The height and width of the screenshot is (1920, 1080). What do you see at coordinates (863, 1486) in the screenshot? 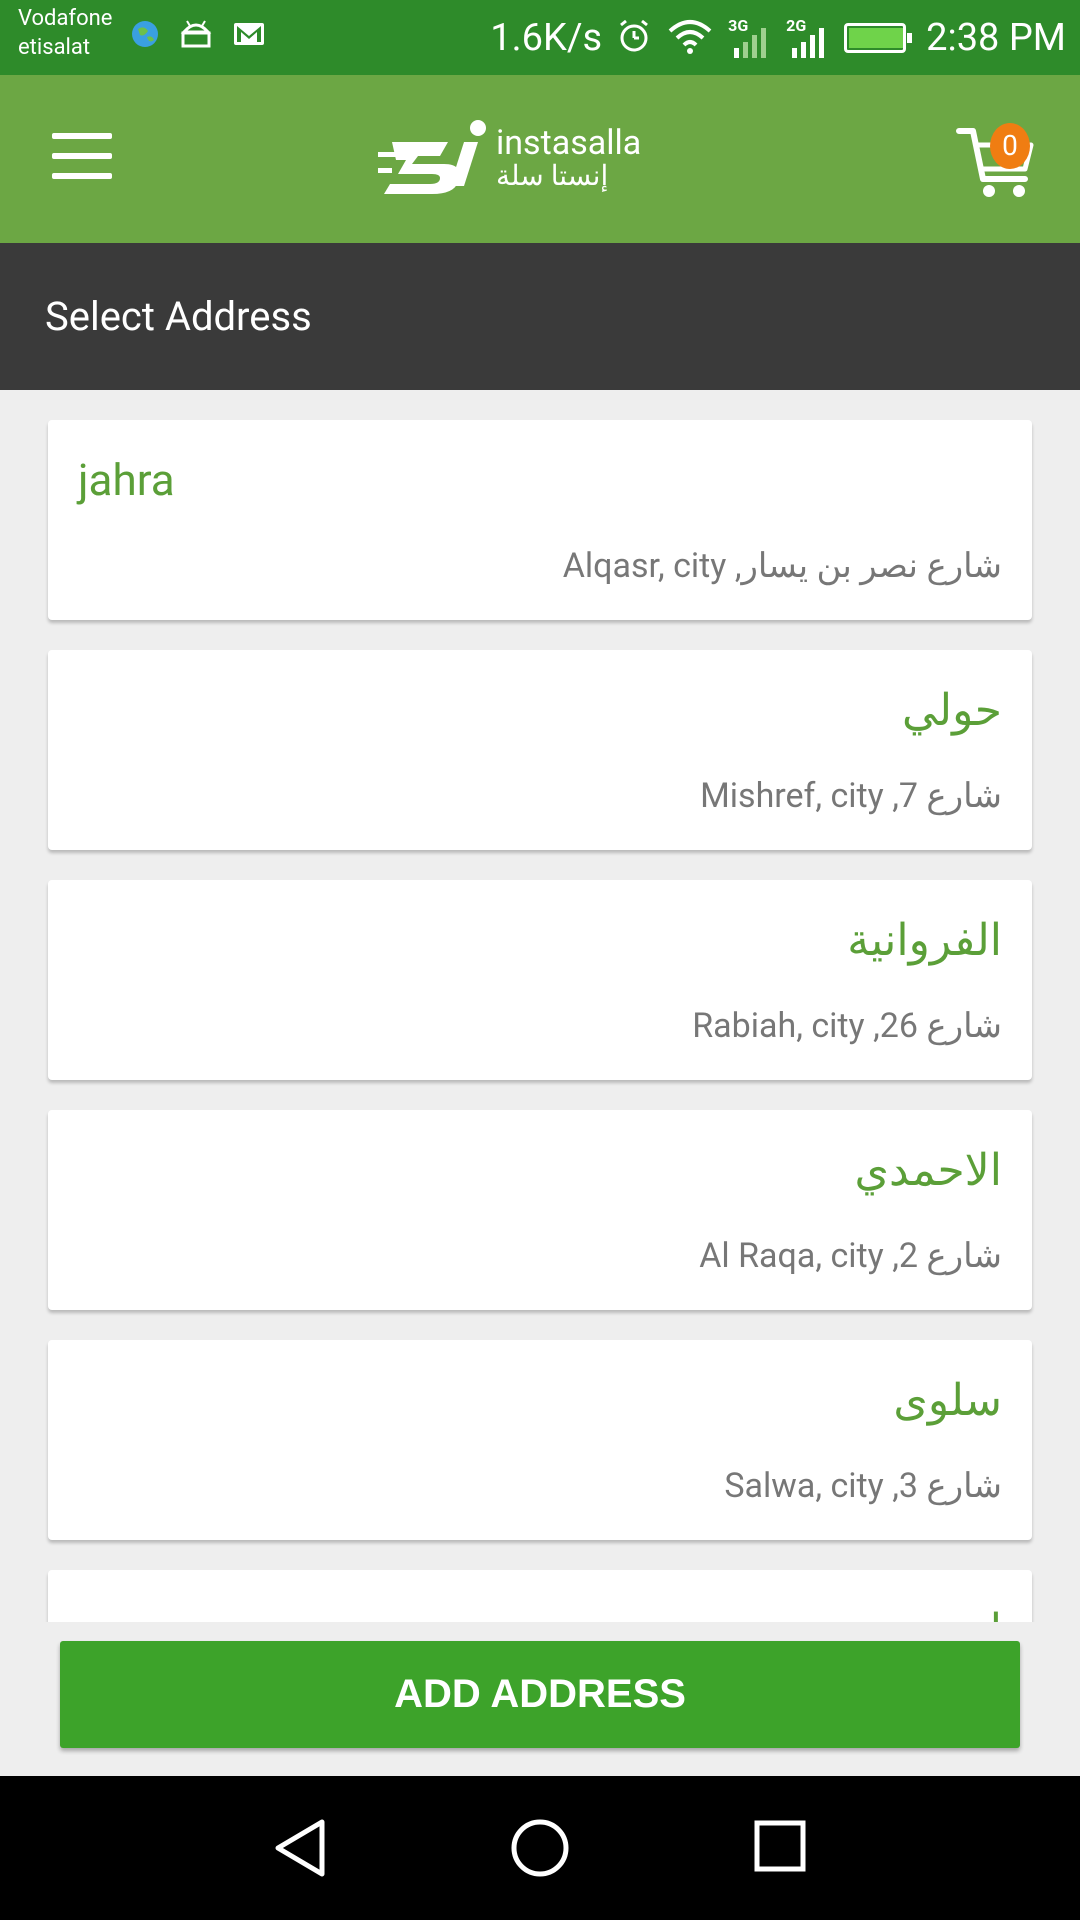
I see `address-detail: شارع 3, Salwa, city` at bounding box center [863, 1486].